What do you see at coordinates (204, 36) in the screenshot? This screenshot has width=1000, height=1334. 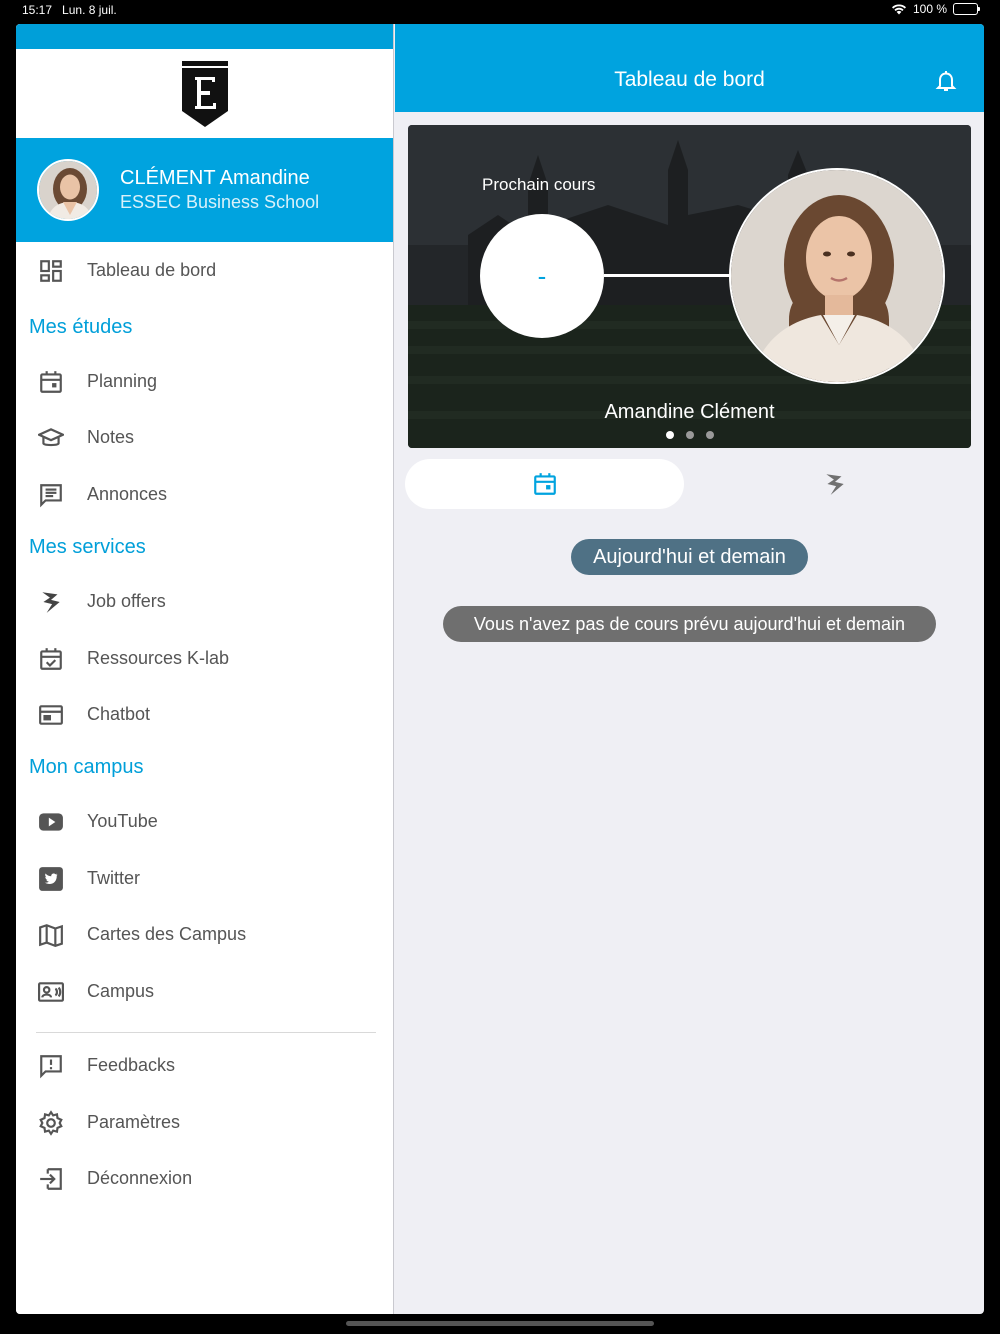 I see `sidebar-top-strip` at bounding box center [204, 36].